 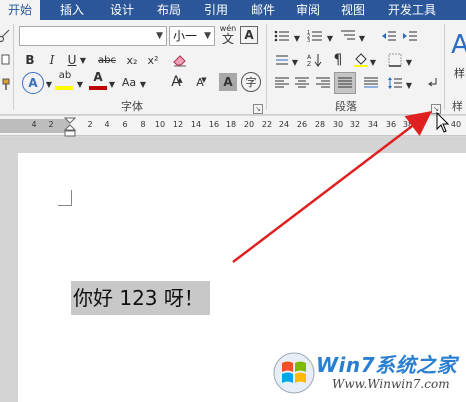 I want to click on windows-logo-icon, so click(x=294, y=373).